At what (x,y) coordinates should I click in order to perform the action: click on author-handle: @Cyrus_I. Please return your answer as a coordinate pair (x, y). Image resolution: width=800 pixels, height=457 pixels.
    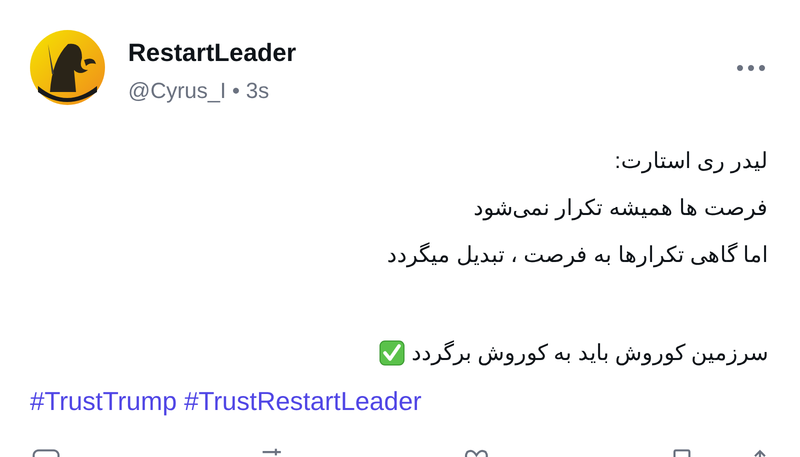
    Looking at the image, I should click on (177, 91).